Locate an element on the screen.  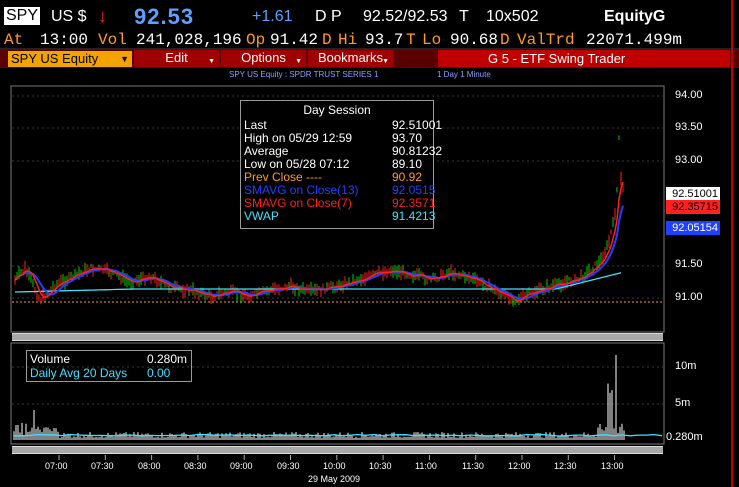
volume-scroll-thumb is located at coordinates (337, 450).